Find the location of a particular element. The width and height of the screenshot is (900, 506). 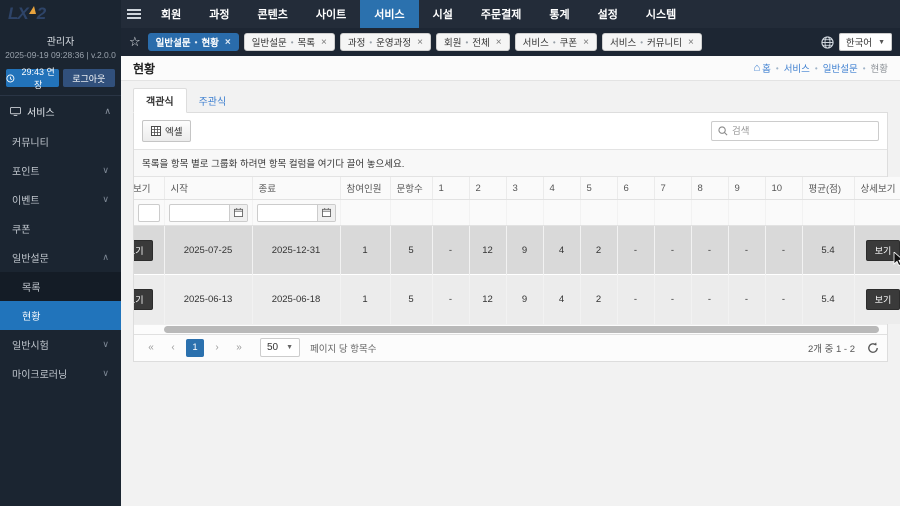

open-tab-4: 회원 • 전체 × is located at coordinates (472, 42).